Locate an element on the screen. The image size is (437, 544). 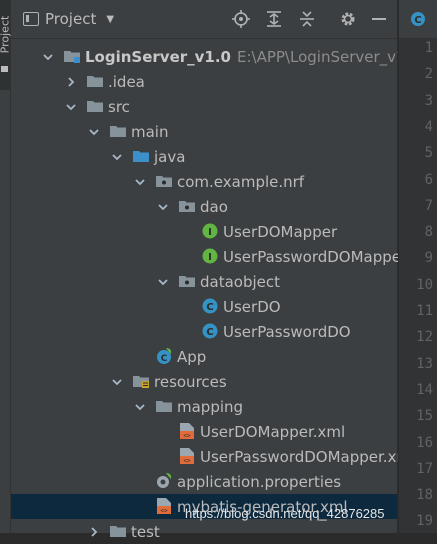
project-tab-label: Project is located at coordinates (6, 34).